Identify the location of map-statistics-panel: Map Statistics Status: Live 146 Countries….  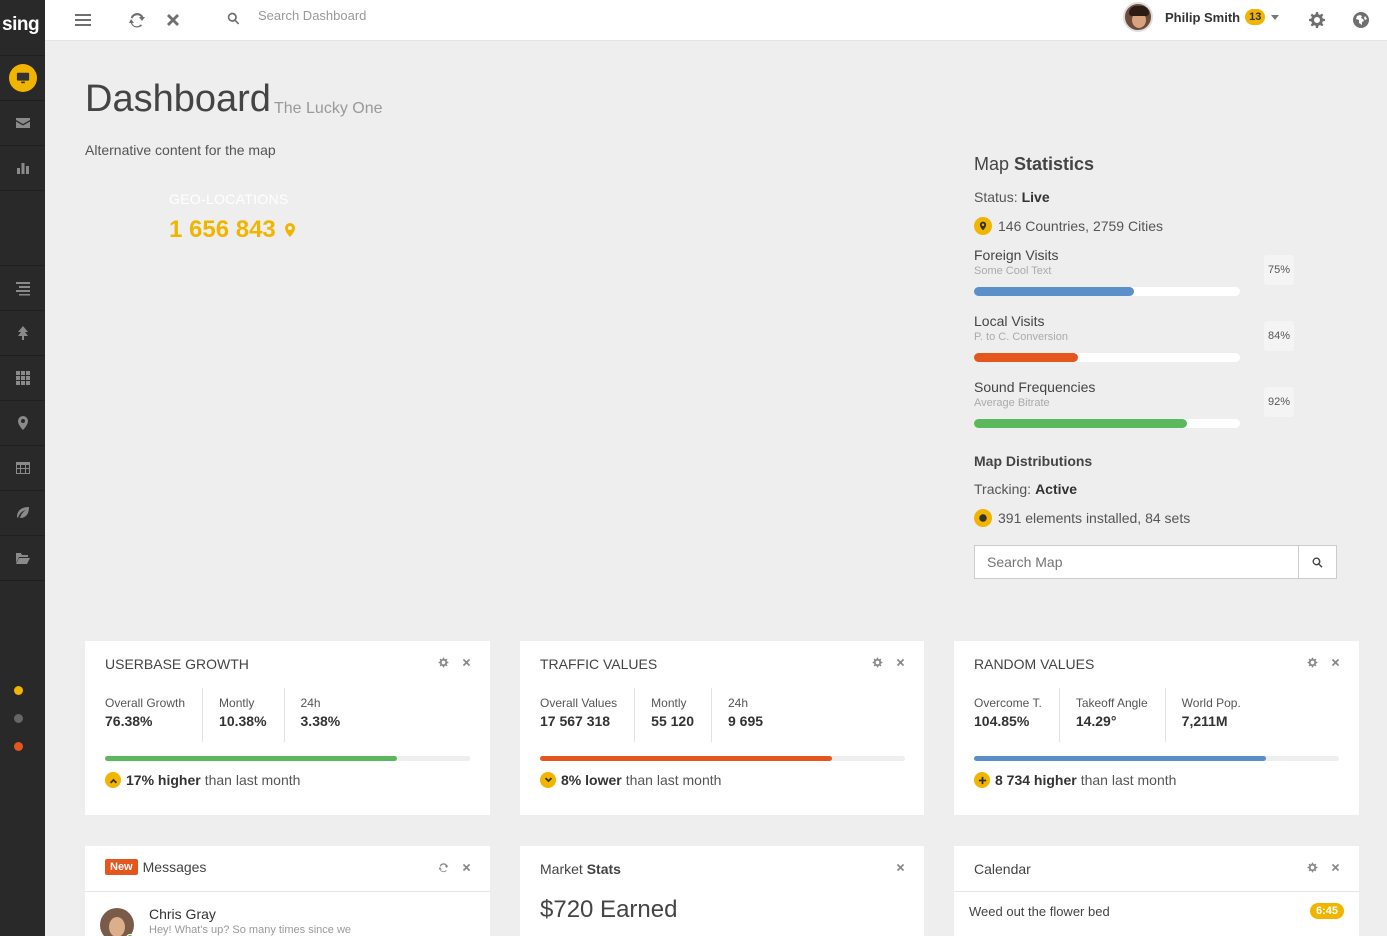
(1155, 366).